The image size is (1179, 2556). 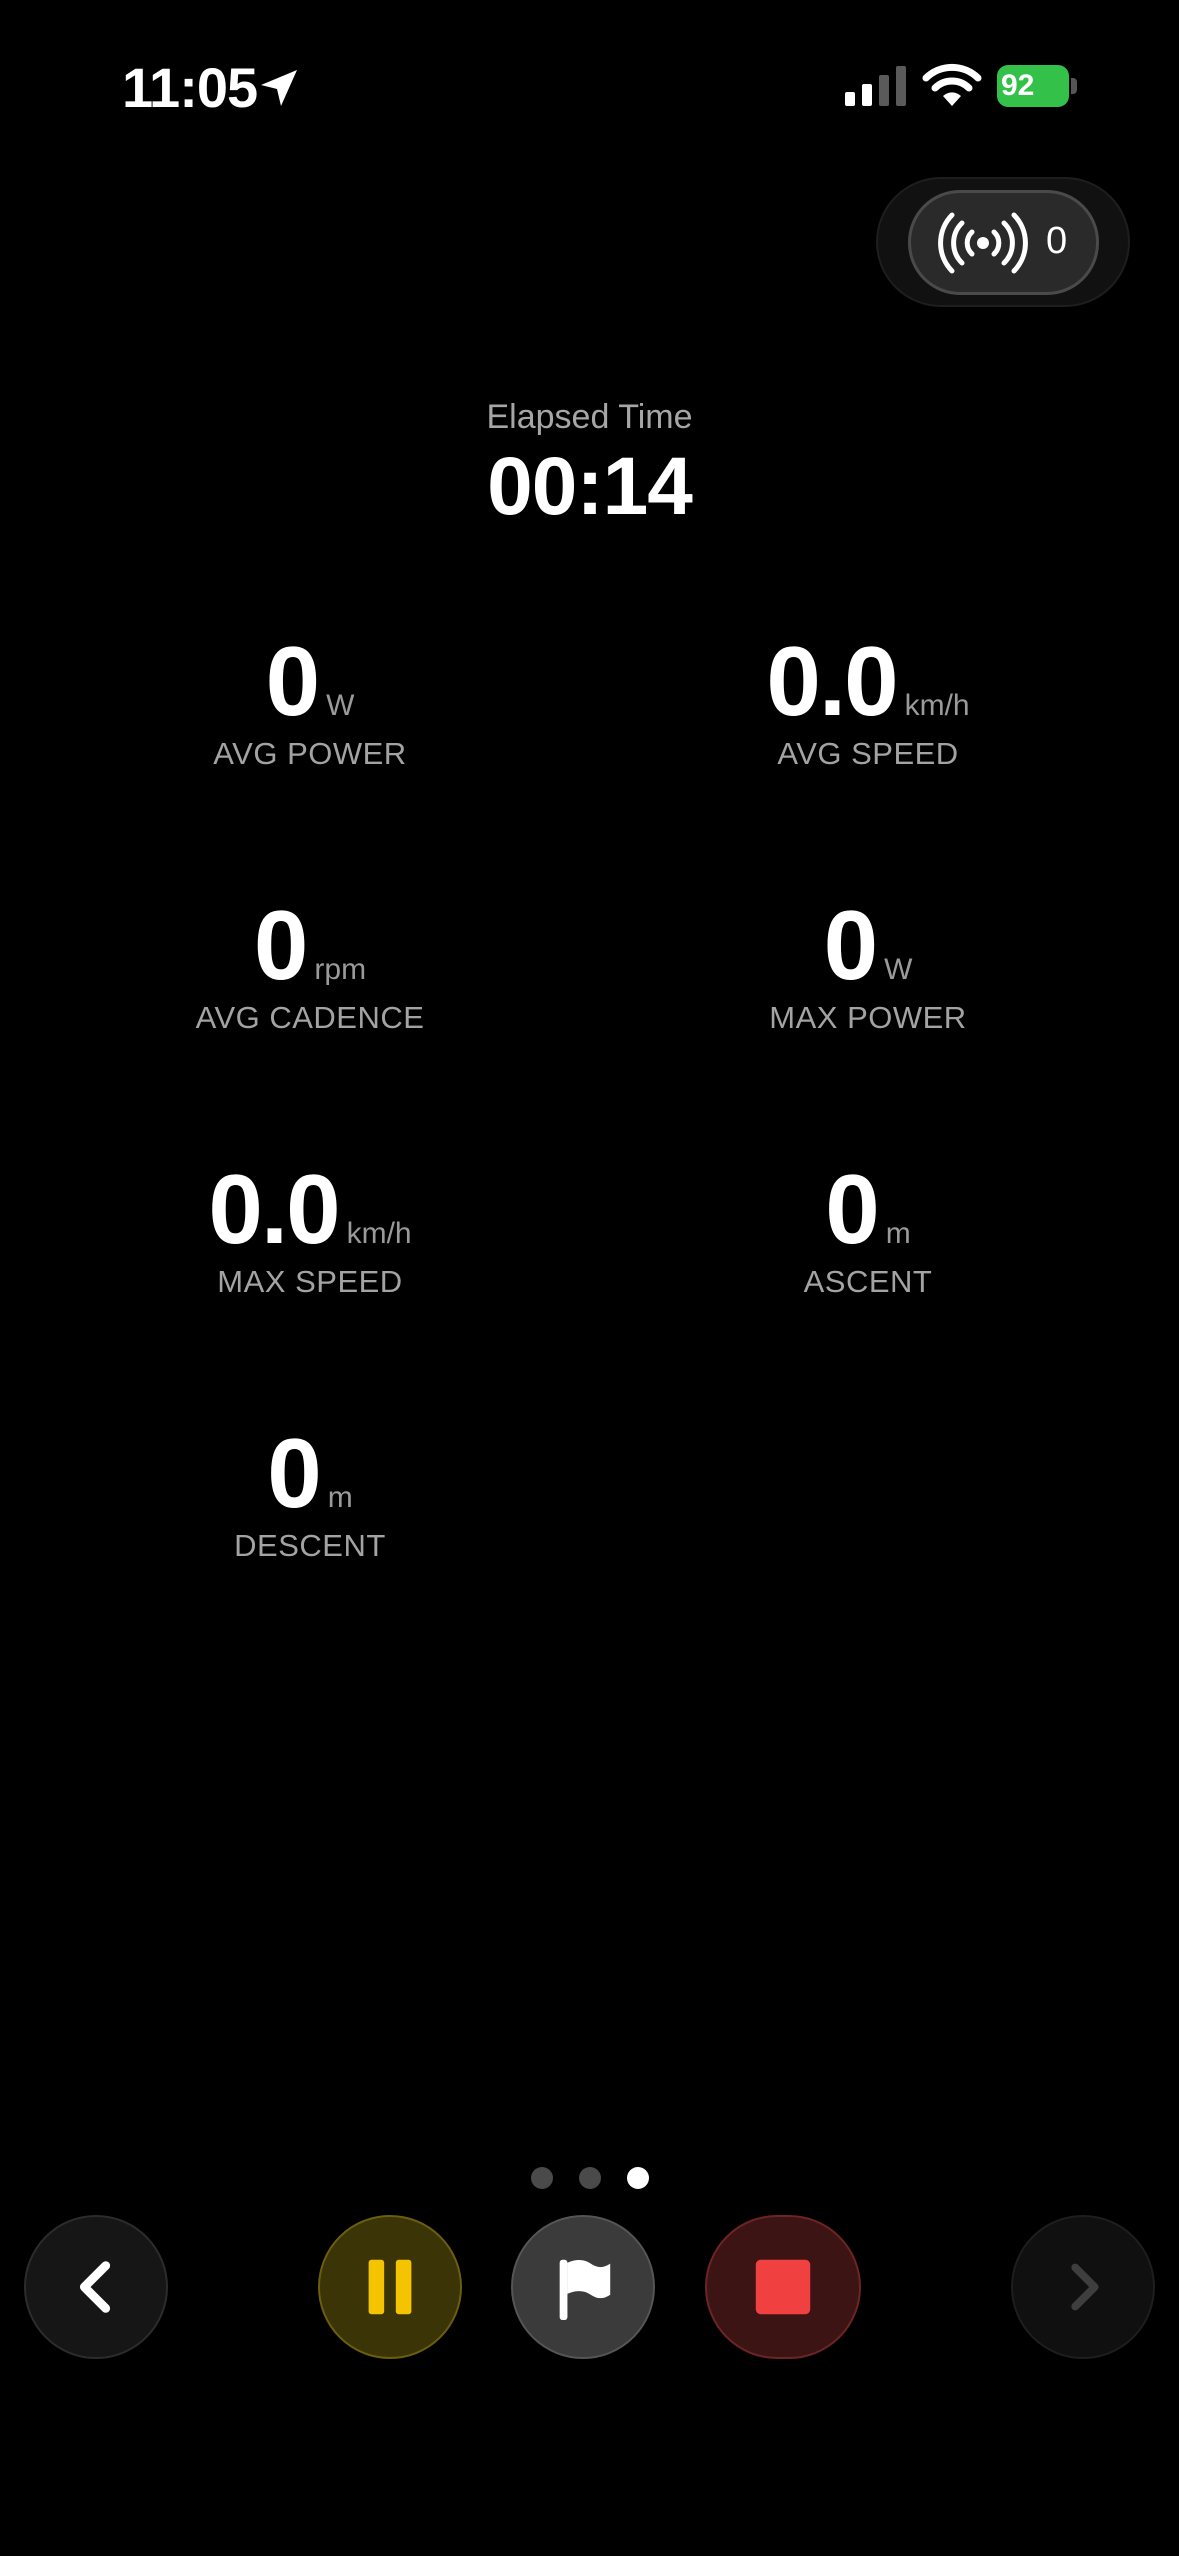 I want to click on metric-ascent: 0m ASCENT, so click(x=868, y=1230).